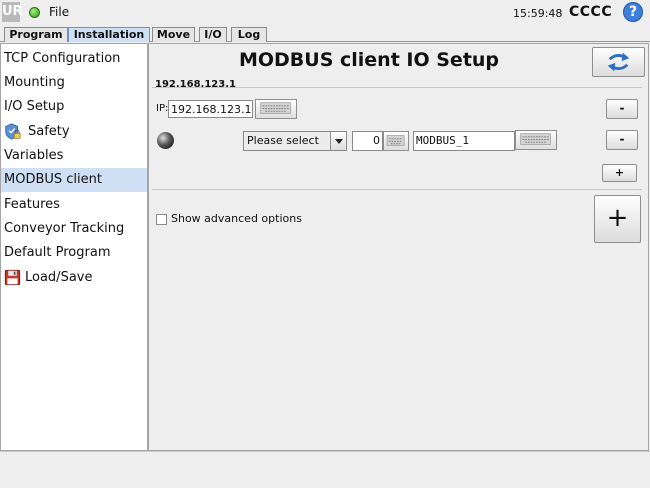  What do you see at coordinates (161, 219) in the screenshot?
I see `show-advanced-checkbox` at bounding box center [161, 219].